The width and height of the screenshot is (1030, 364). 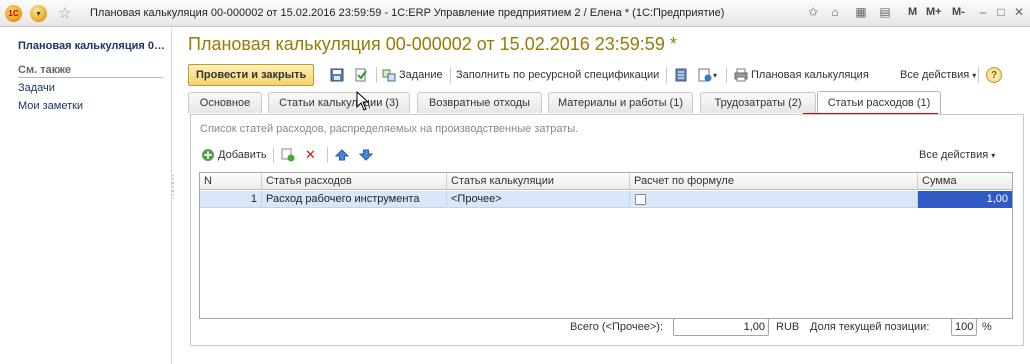 I want to click on task-button: Задание, so click(x=412, y=75).